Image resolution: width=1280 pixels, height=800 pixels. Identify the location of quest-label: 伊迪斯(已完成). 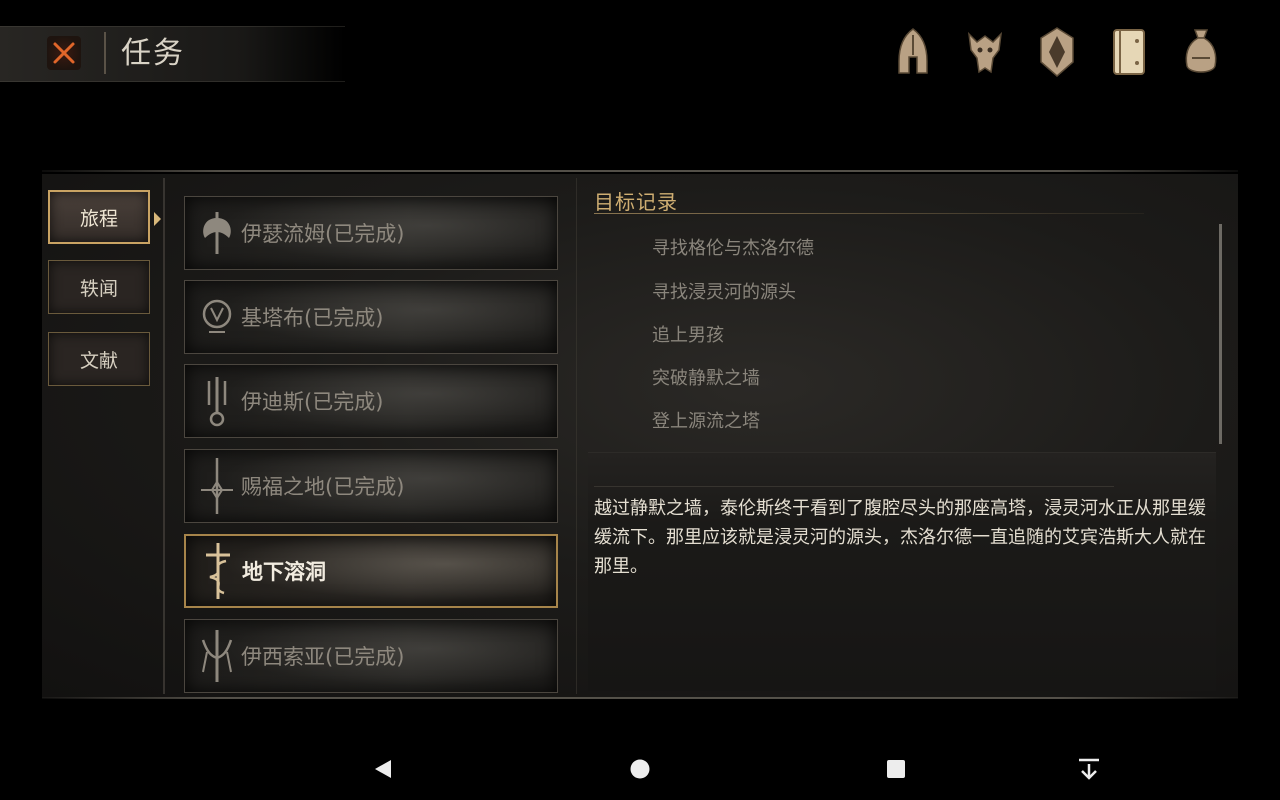
(312, 402).